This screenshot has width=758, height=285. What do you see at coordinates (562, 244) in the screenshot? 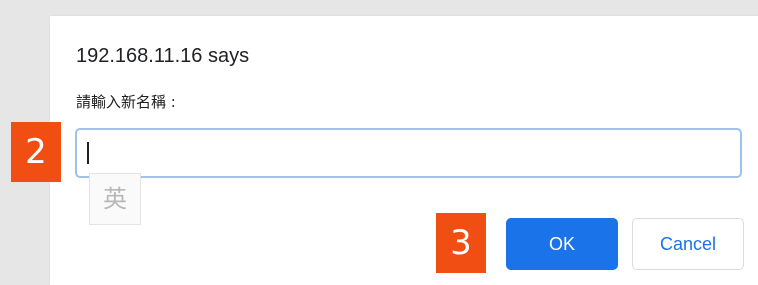
I see `ok-button: OK` at bounding box center [562, 244].